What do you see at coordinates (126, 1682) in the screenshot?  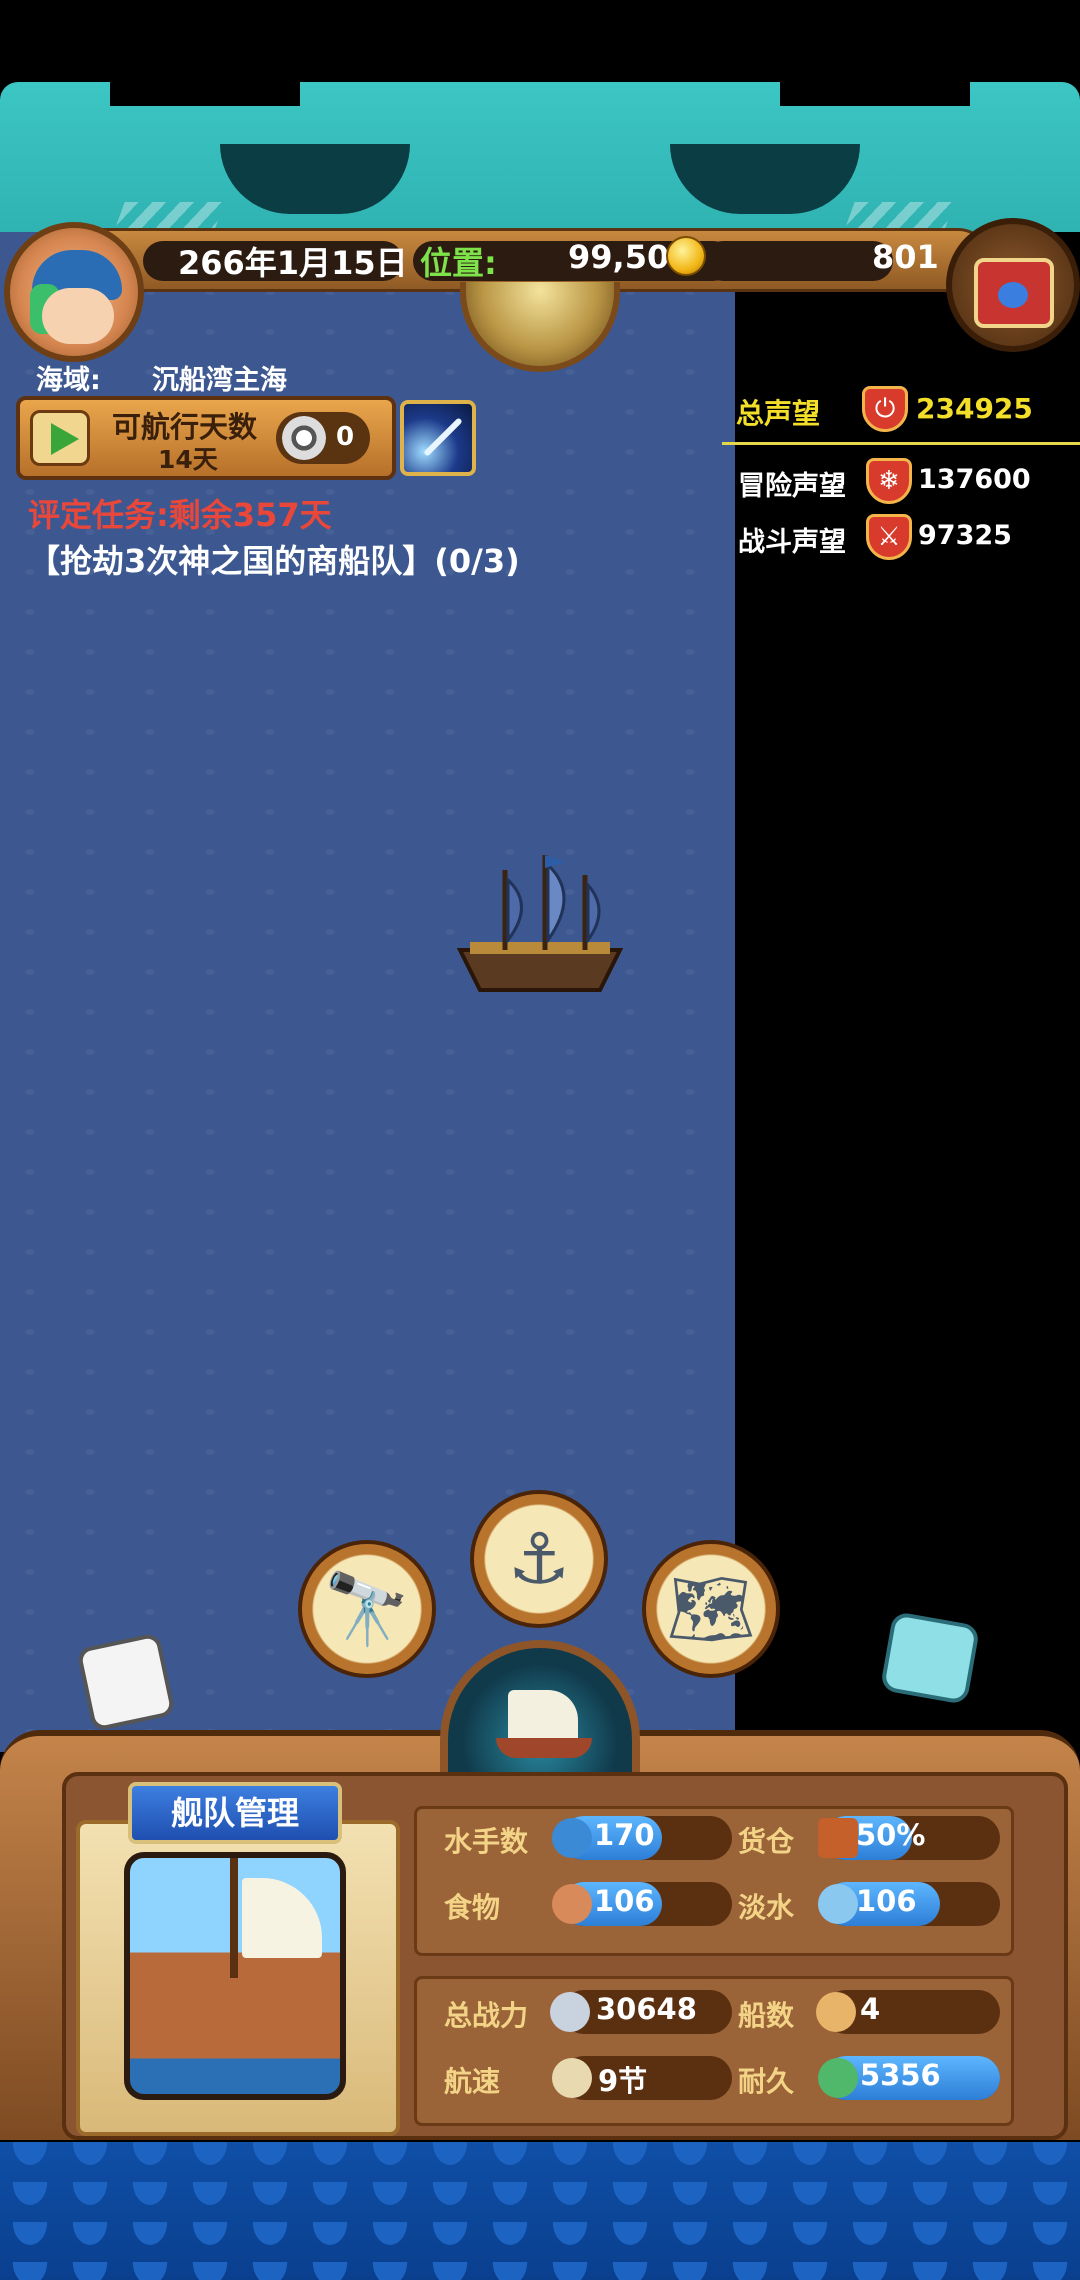 I see `white-cat-mascot` at bounding box center [126, 1682].